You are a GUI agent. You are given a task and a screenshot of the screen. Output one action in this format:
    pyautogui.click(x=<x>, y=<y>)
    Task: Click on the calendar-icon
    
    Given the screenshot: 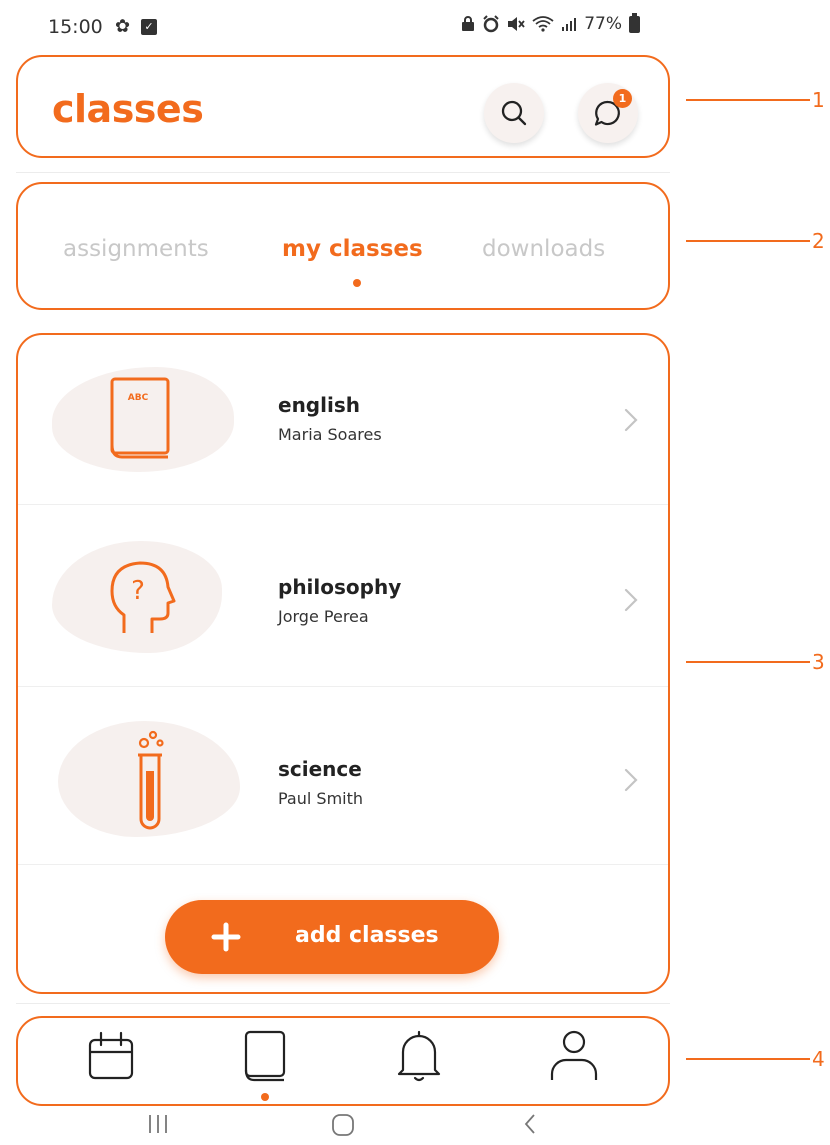 What is the action you would take?
    pyautogui.click(x=111, y=1055)
    